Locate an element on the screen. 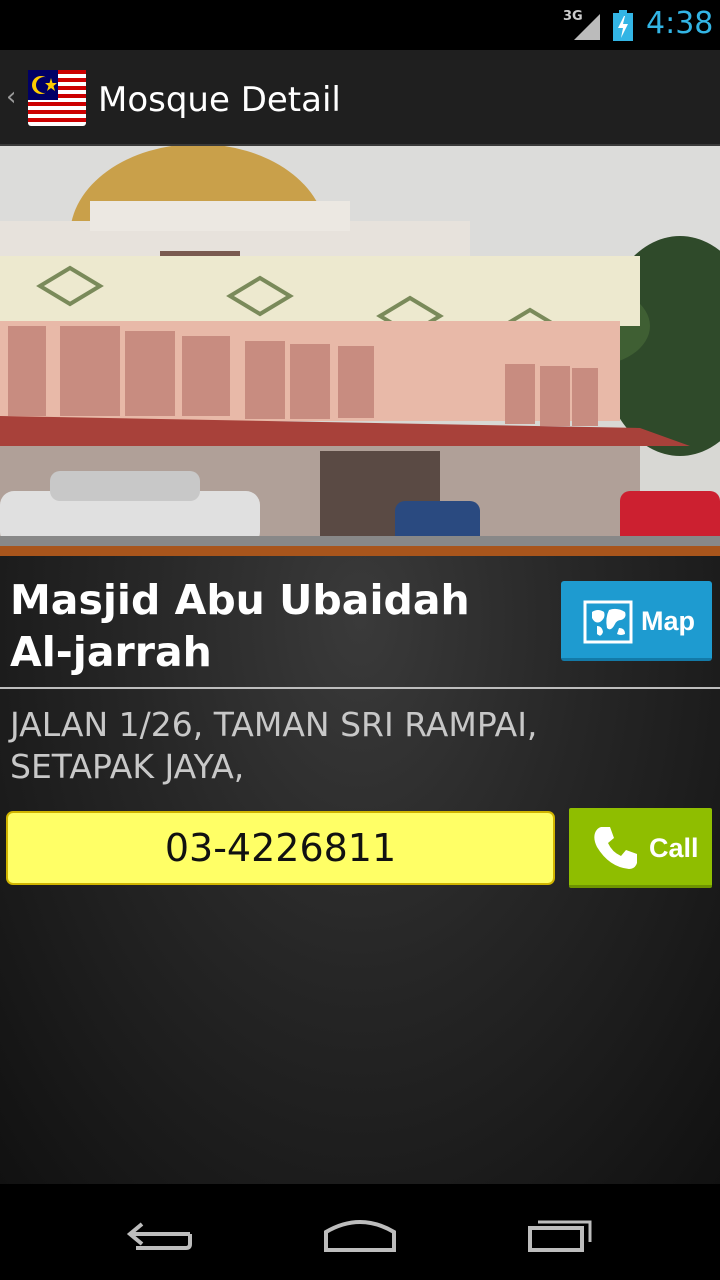  back-icon is located at coordinates (160, 1232).